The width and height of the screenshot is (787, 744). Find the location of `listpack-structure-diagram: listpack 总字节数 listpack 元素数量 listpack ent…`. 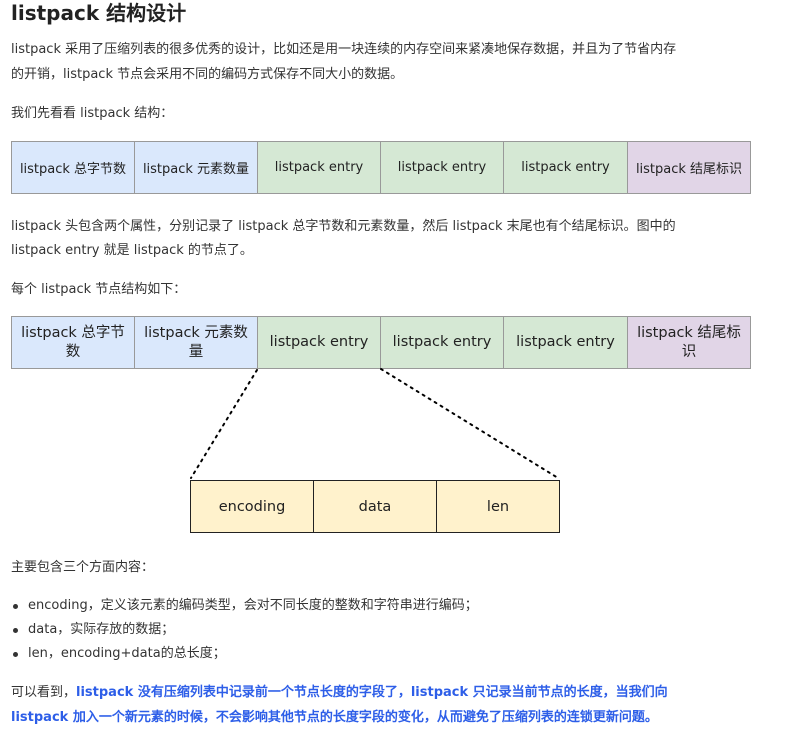

listpack-structure-diagram: listpack 总字节数 listpack 元素数量 listpack ent… is located at coordinates (381, 167).